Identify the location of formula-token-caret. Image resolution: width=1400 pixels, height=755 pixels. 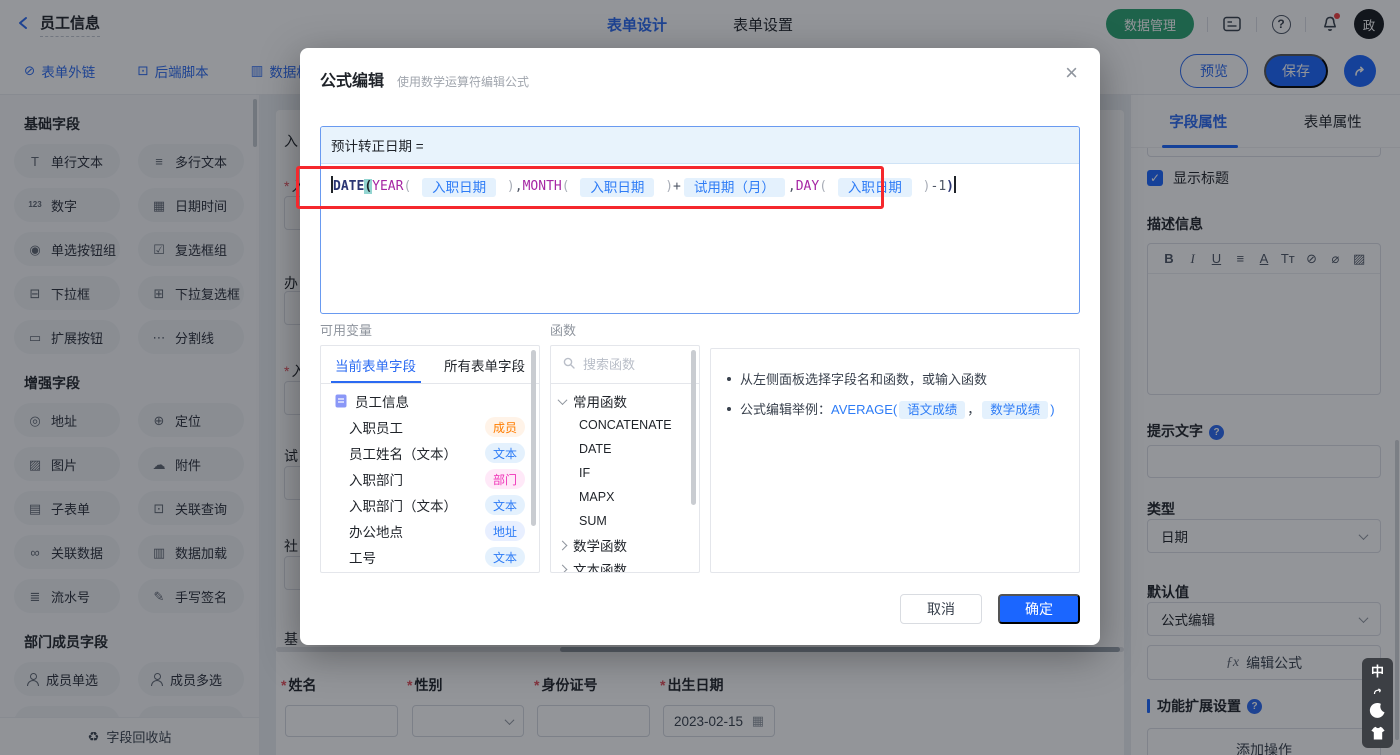
(954, 184).